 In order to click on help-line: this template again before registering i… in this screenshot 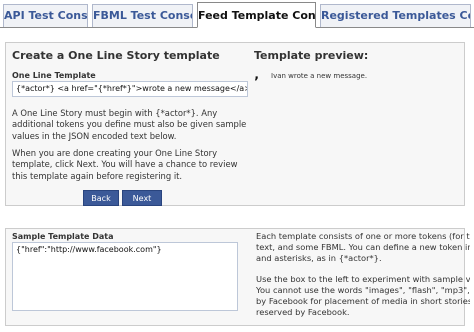, I will do `click(97, 175)`.